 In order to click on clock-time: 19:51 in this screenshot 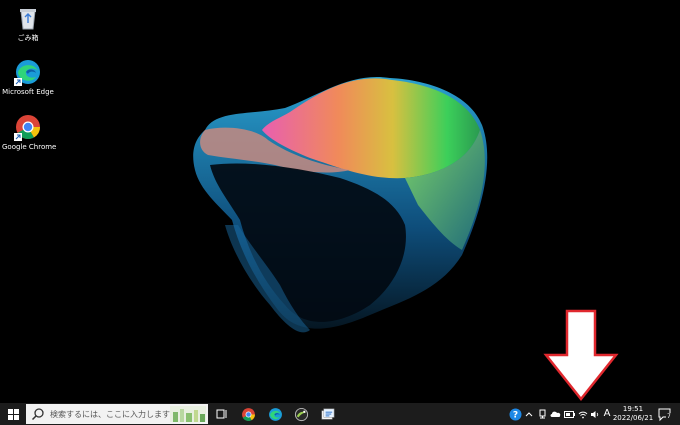, I will do `click(633, 409)`.